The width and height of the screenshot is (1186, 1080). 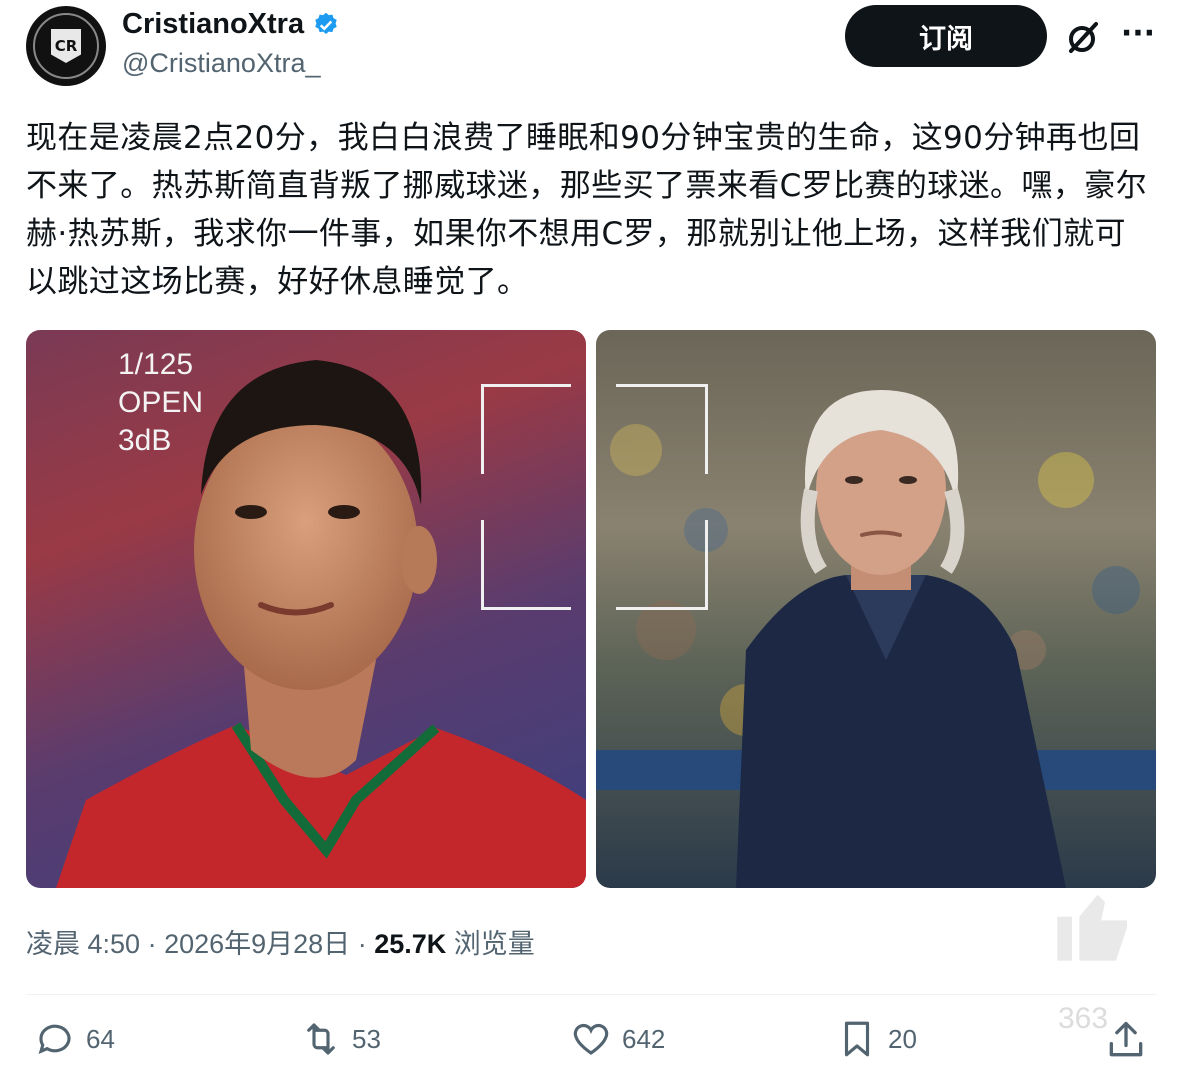 What do you see at coordinates (54, 1039) in the screenshot?
I see `reply-icon` at bounding box center [54, 1039].